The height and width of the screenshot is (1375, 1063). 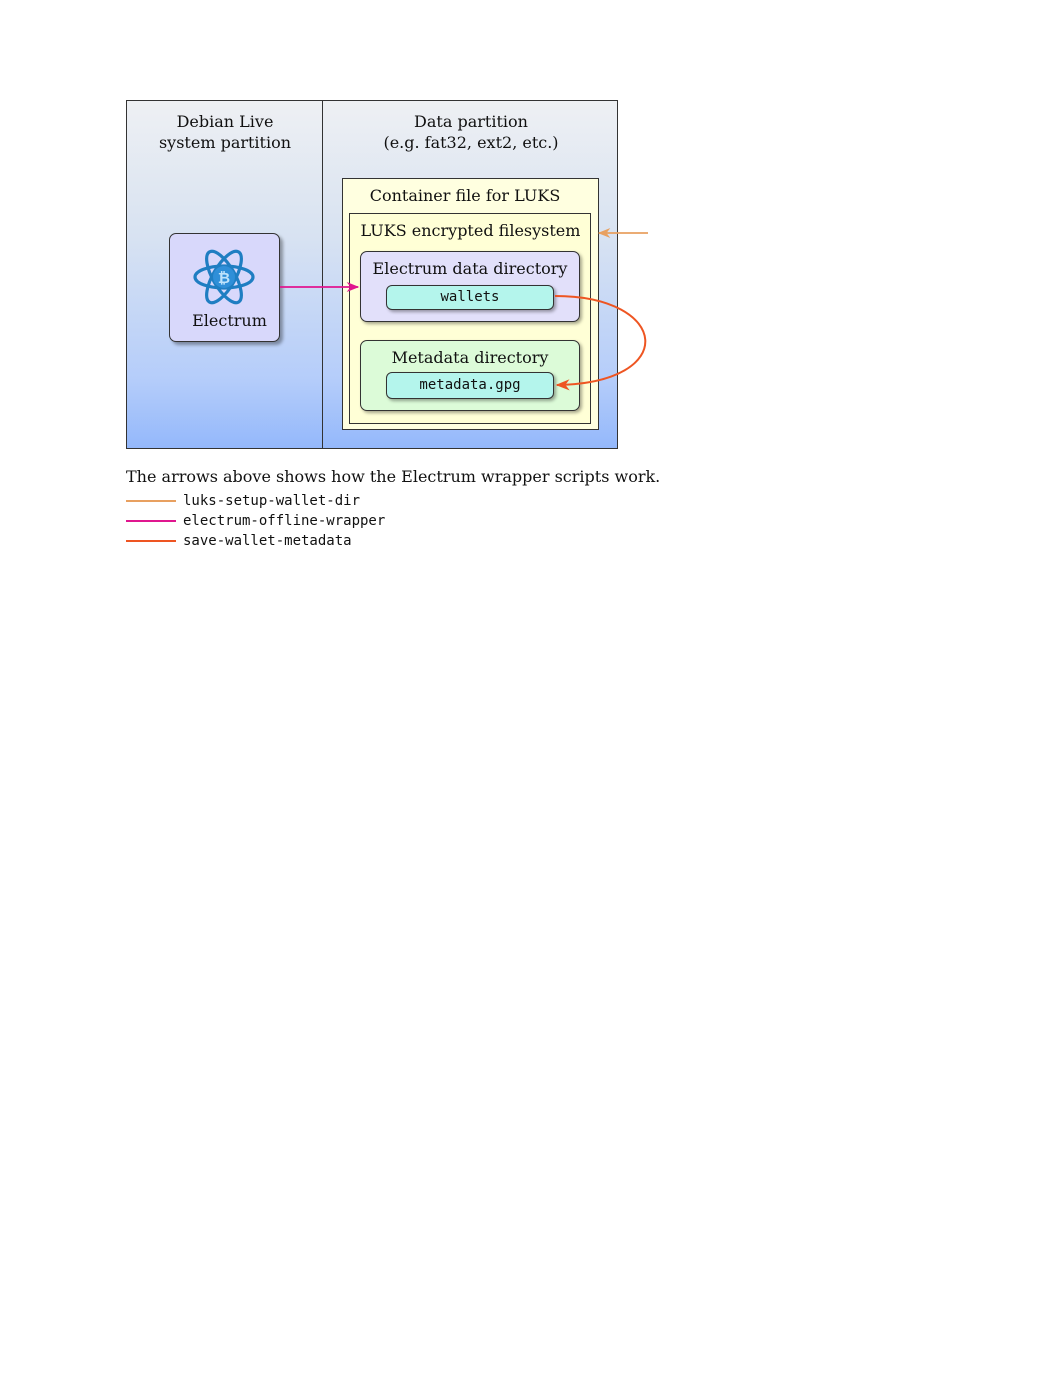 What do you see at coordinates (151, 541) in the screenshot?
I see `legend-swatch-save-metadata` at bounding box center [151, 541].